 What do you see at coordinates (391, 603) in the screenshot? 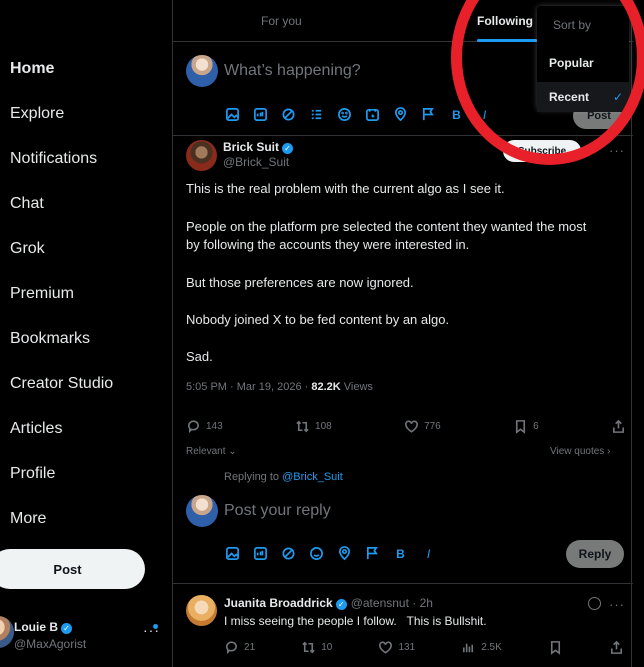
I see `reply-author-handle: @atensnut · 2h` at bounding box center [391, 603].